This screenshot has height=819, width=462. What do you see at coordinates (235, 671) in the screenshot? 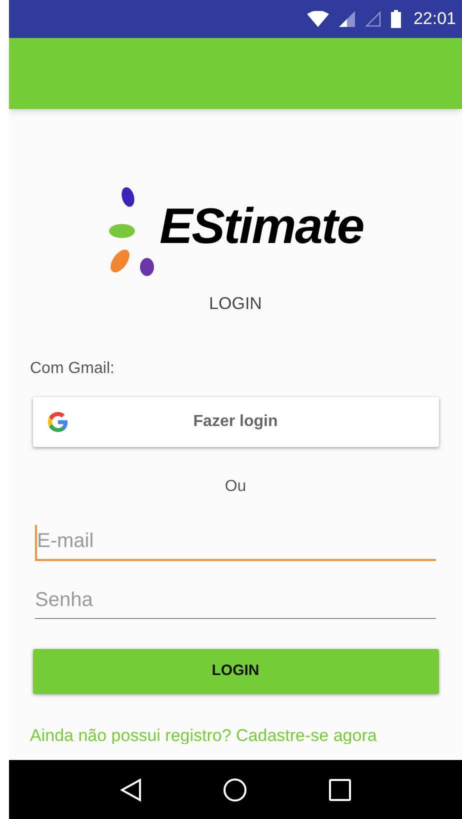
I see `login-button: LOGIN` at bounding box center [235, 671].